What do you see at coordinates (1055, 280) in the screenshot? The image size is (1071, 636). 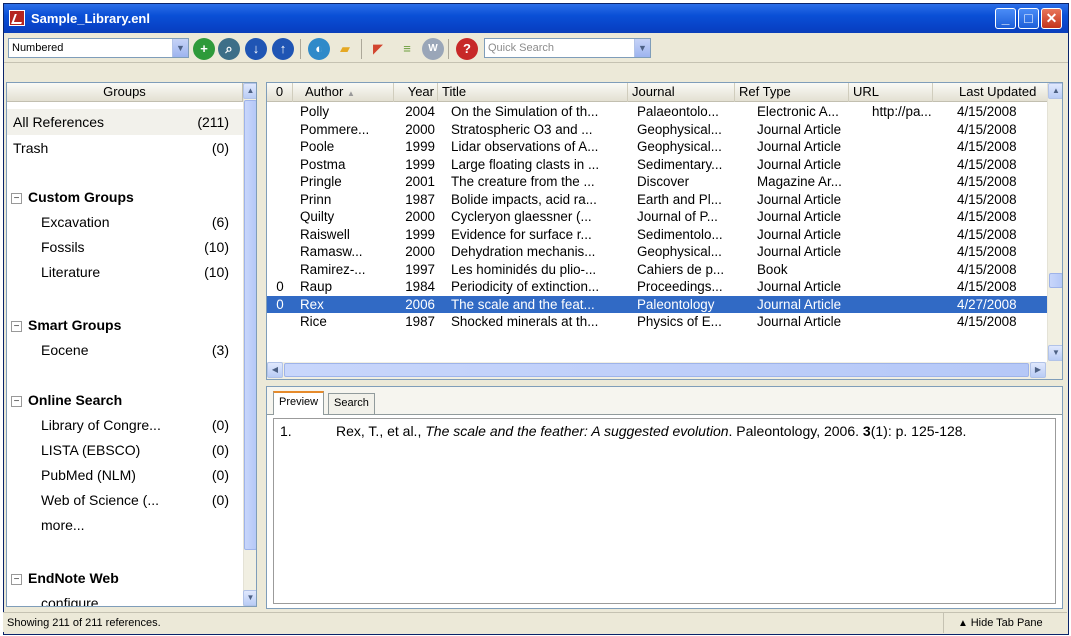 I see `list-vscroll-thumb` at bounding box center [1055, 280].